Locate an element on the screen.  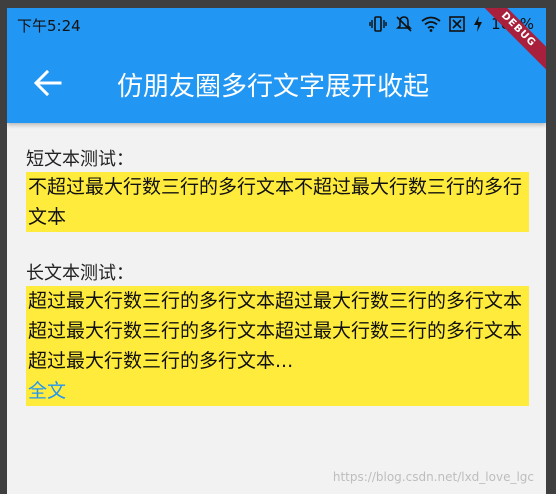
status-bar: 下午5:24 is located at coordinates (276, 25).